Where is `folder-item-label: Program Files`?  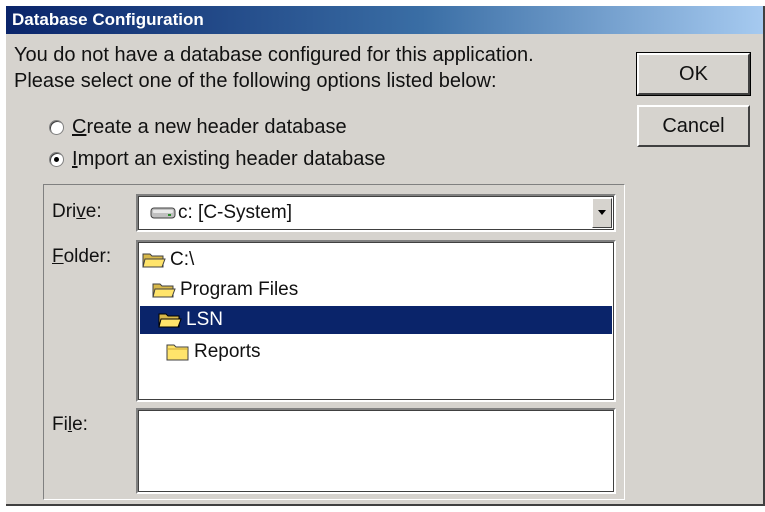
folder-item-label: Program Files is located at coordinates (239, 289).